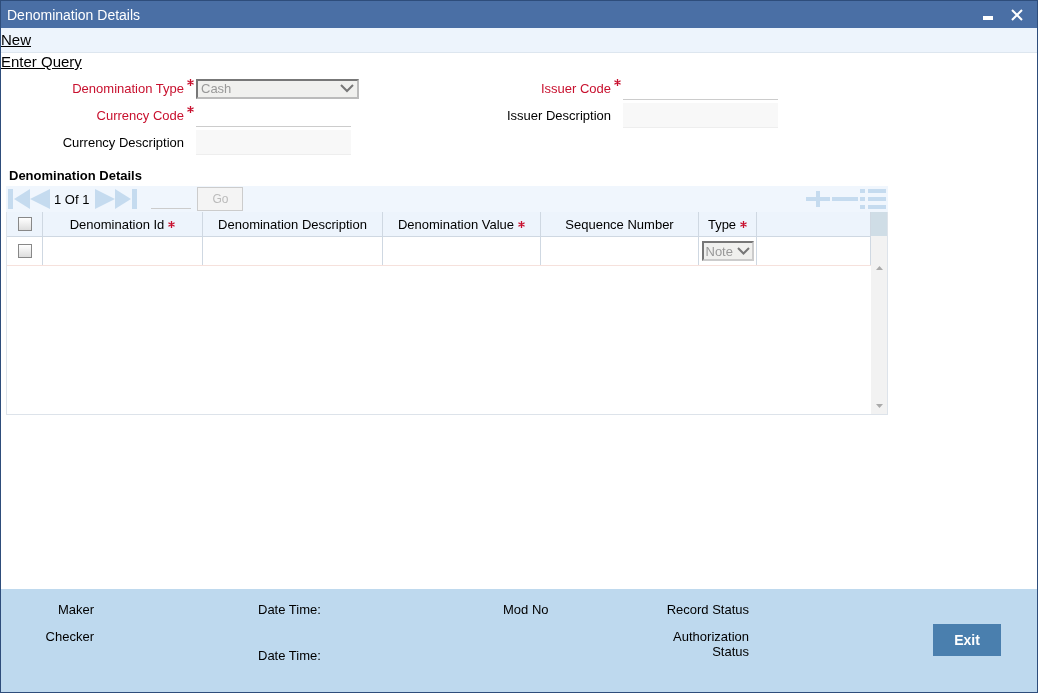 The image size is (1038, 693). I want to click on column-header: Denomination Id, so click(117, 224).